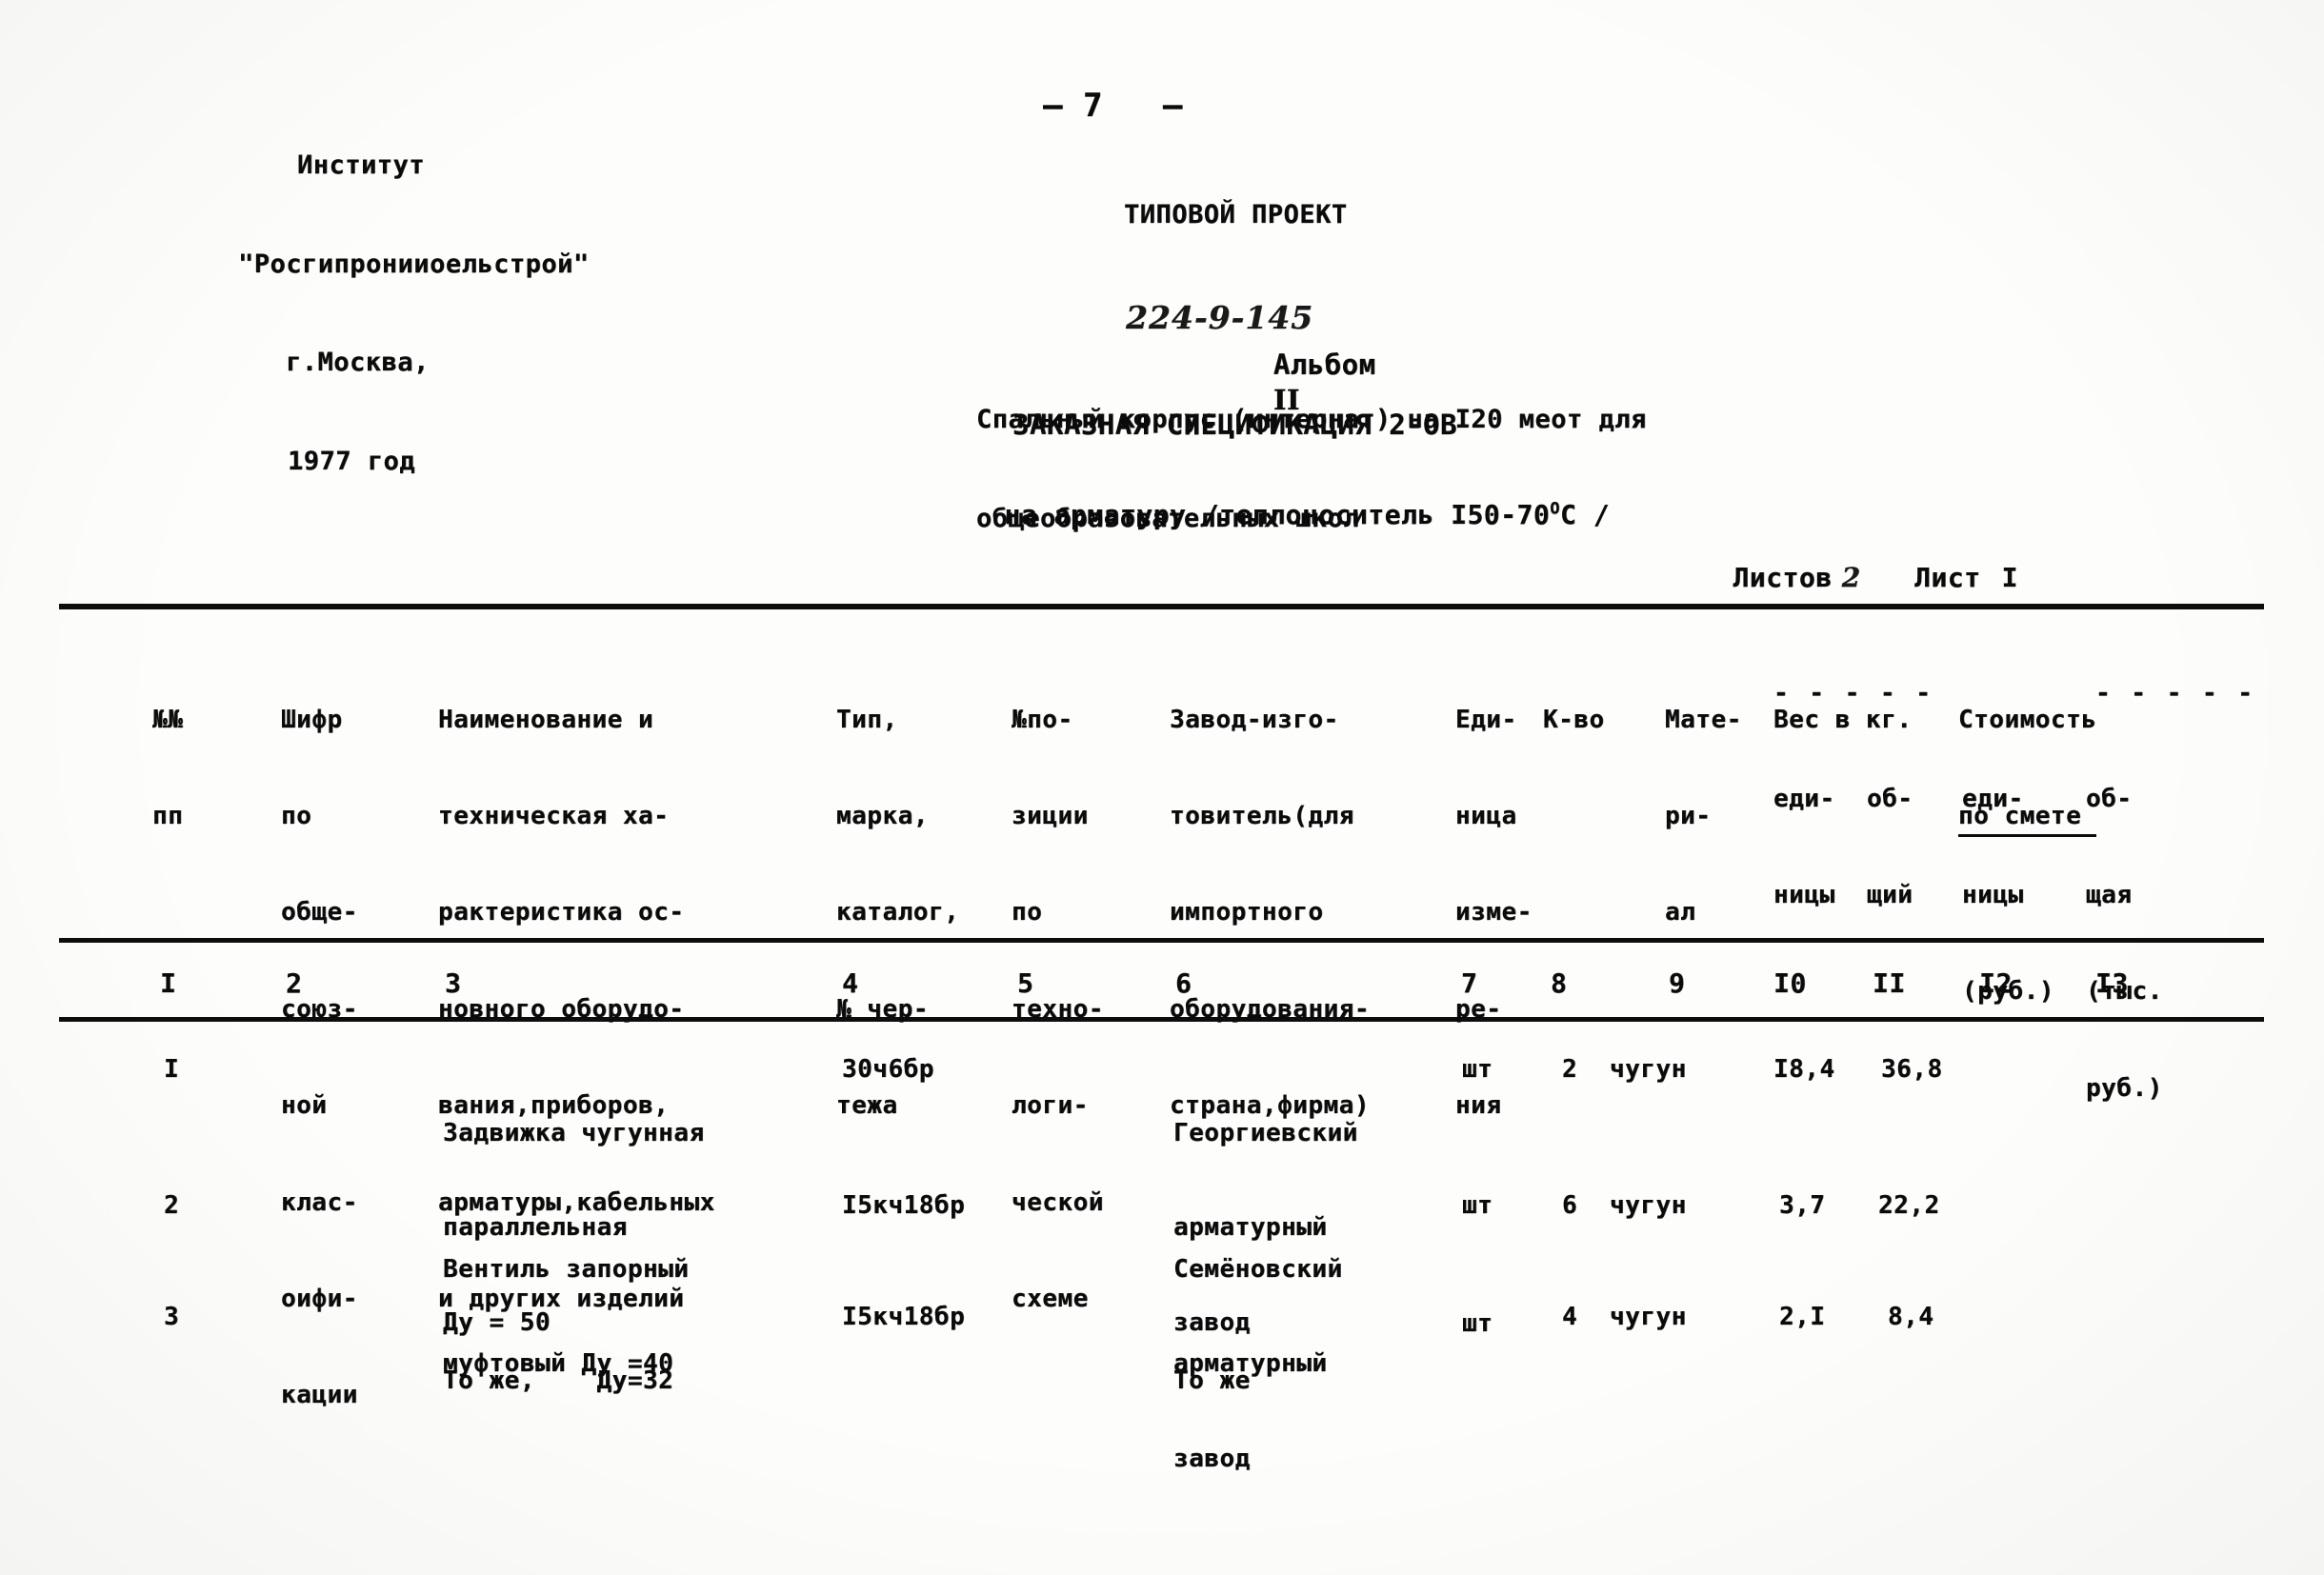 The width and height of the screenshot is (2324, 1575). What do you see at coordinates (358, 363) in the screenshot?
I see `institute-city: г.Москва,` at bounding box center [358, 363].